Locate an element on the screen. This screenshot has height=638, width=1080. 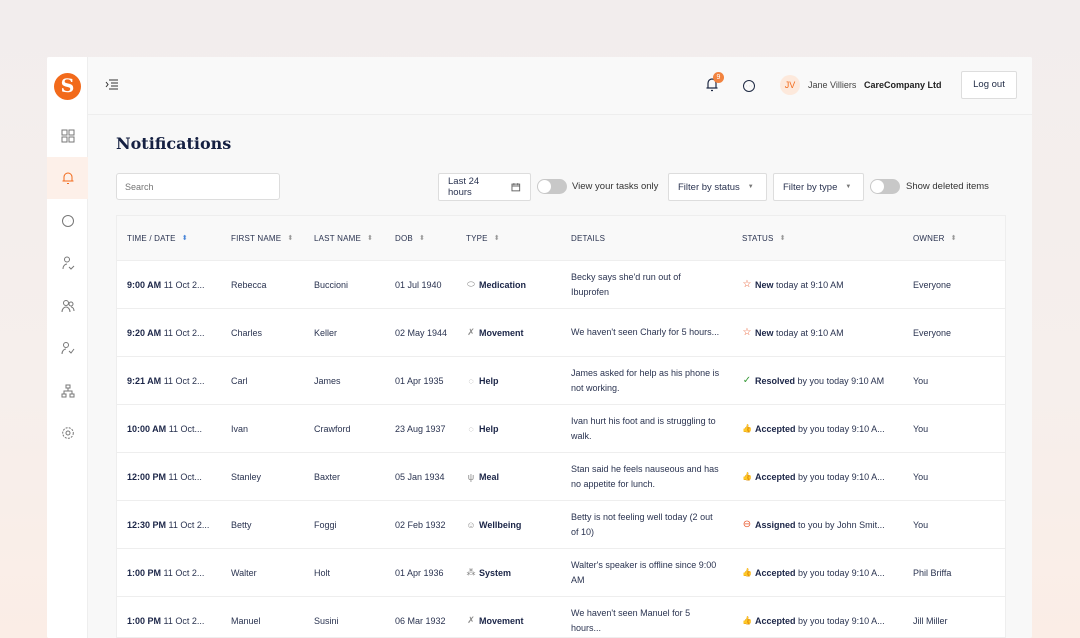
column-header: FIRST NAME ⬍ is located at coordinates (262, 238).